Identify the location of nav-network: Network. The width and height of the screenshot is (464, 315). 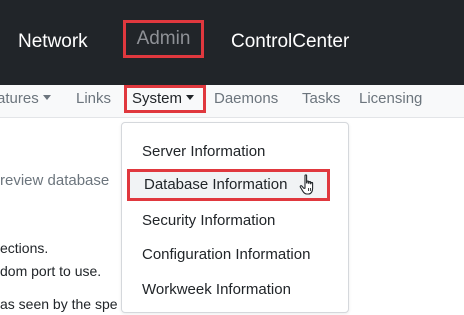
(53, 42).